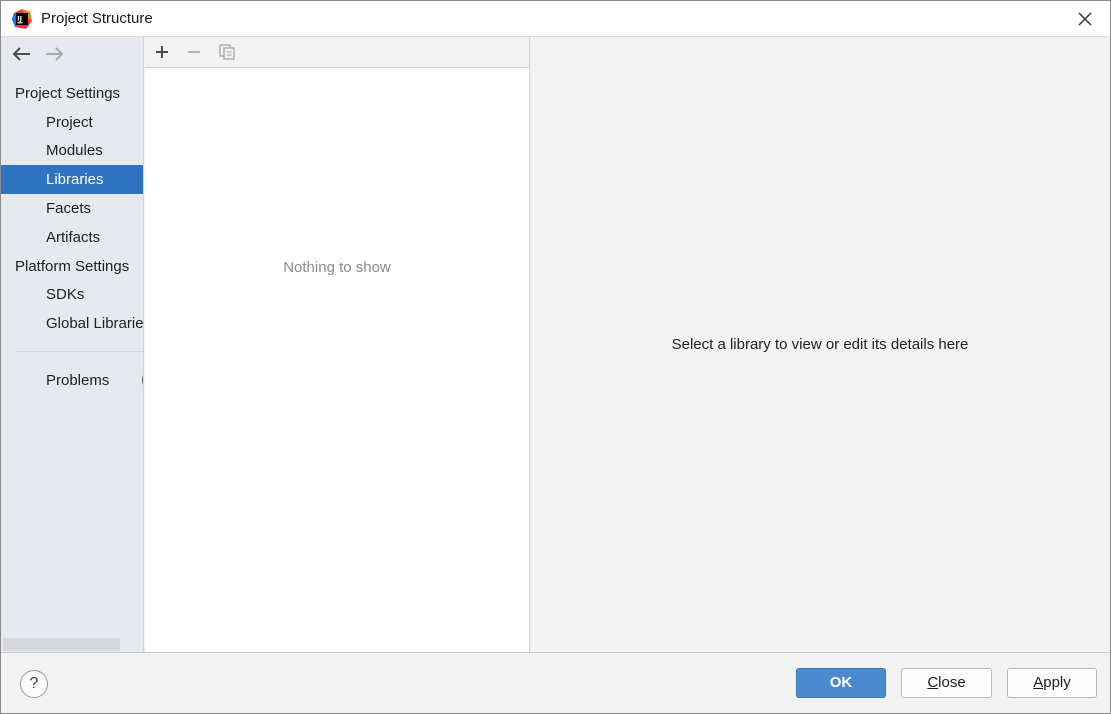 The width and height of the screenshot is (1111, 714). I want to click on intellij-idea-icon: IJ, so click(22, 19).